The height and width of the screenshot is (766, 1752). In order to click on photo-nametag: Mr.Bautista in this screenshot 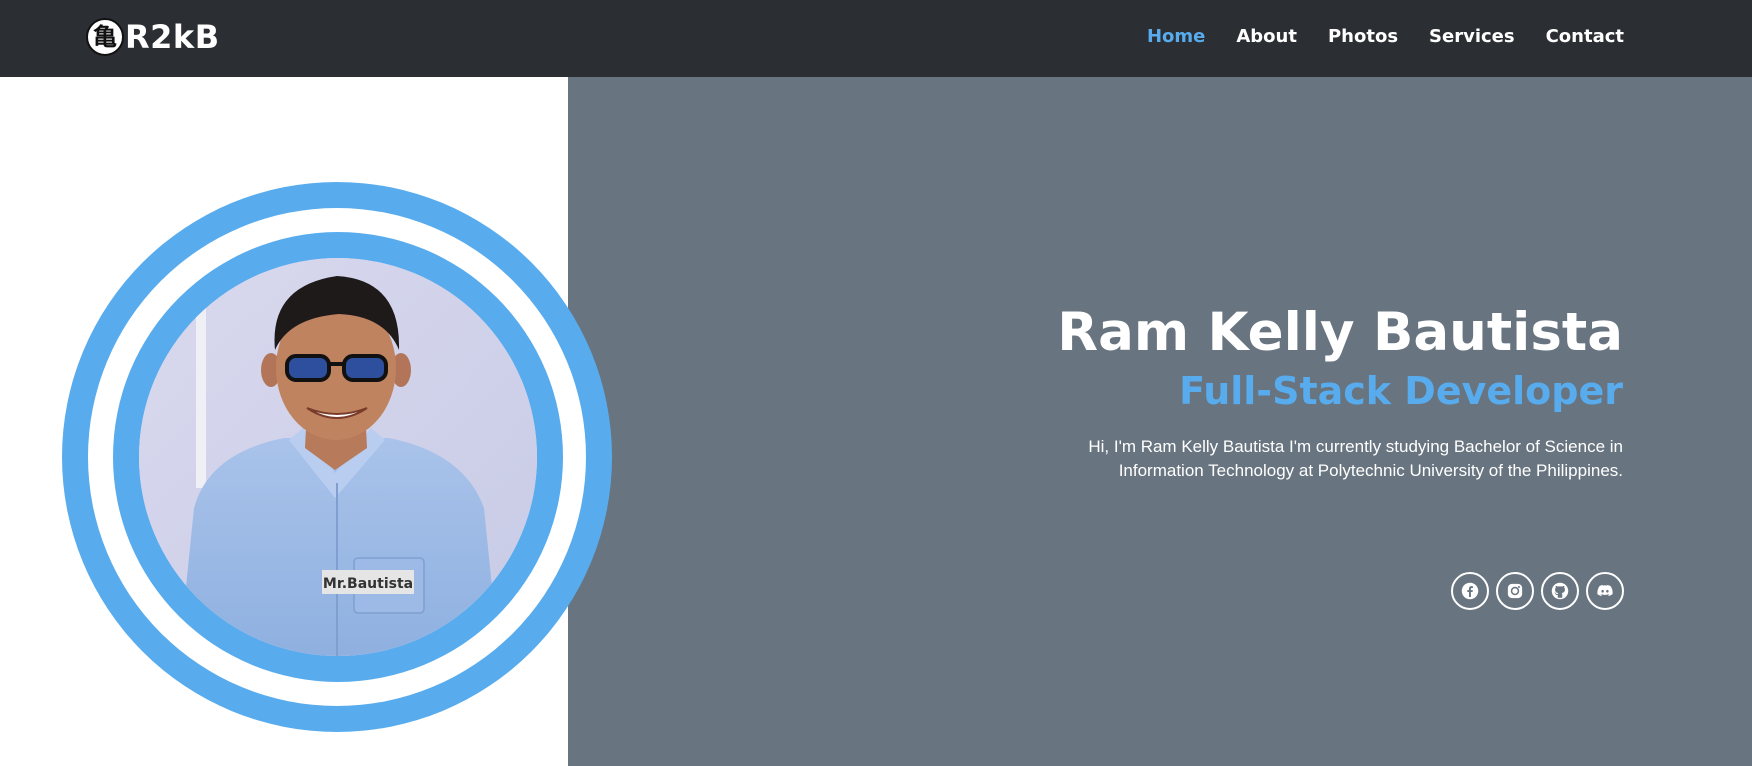, I will do `click(368, 584)`.